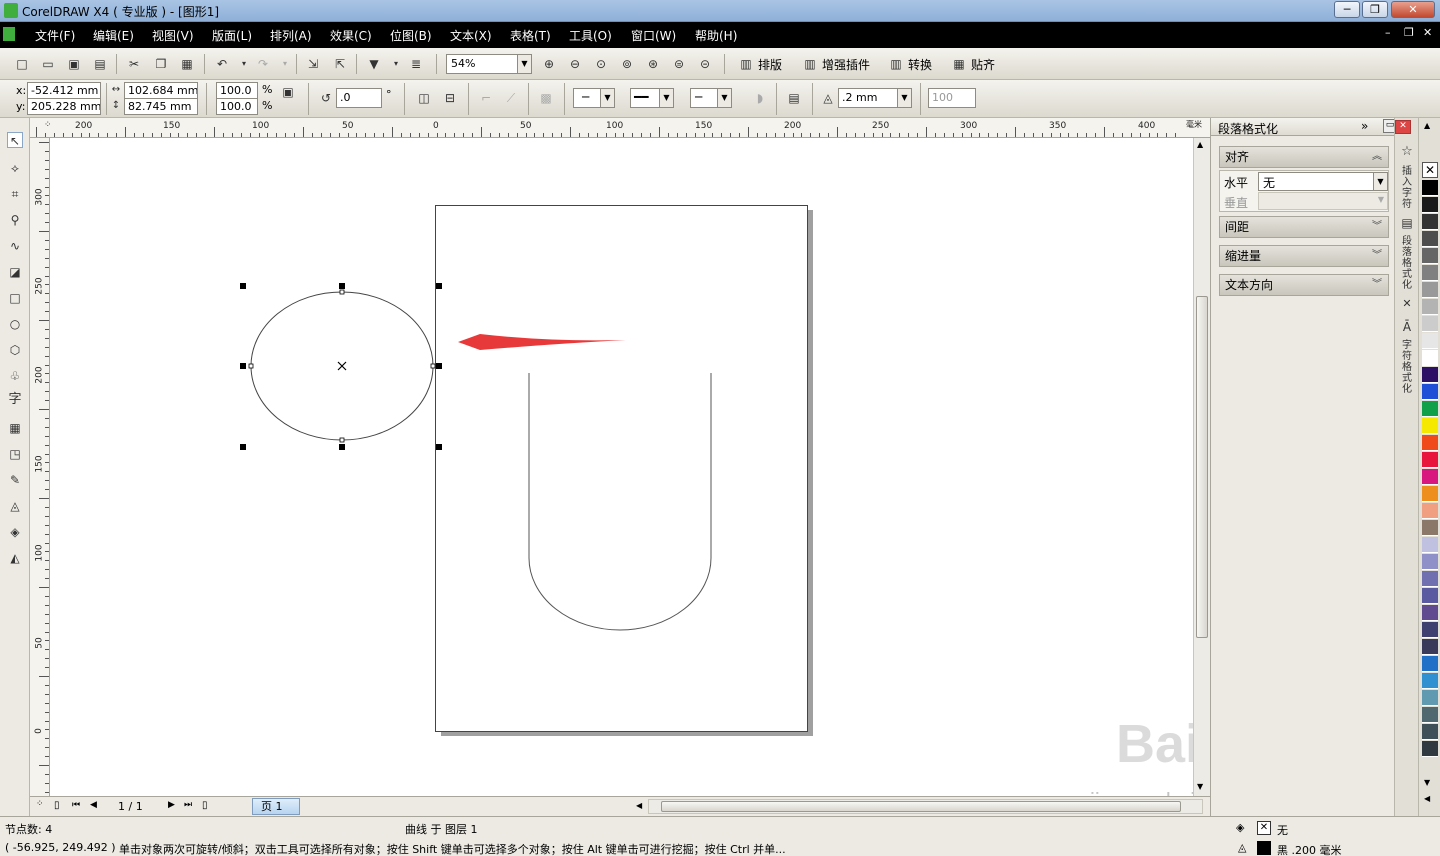 This screenshot has height=856, width=1440. Describe the element at coordinates (760, 98) in the screenshot. I see `close-curve-icon: ◗` at that location.